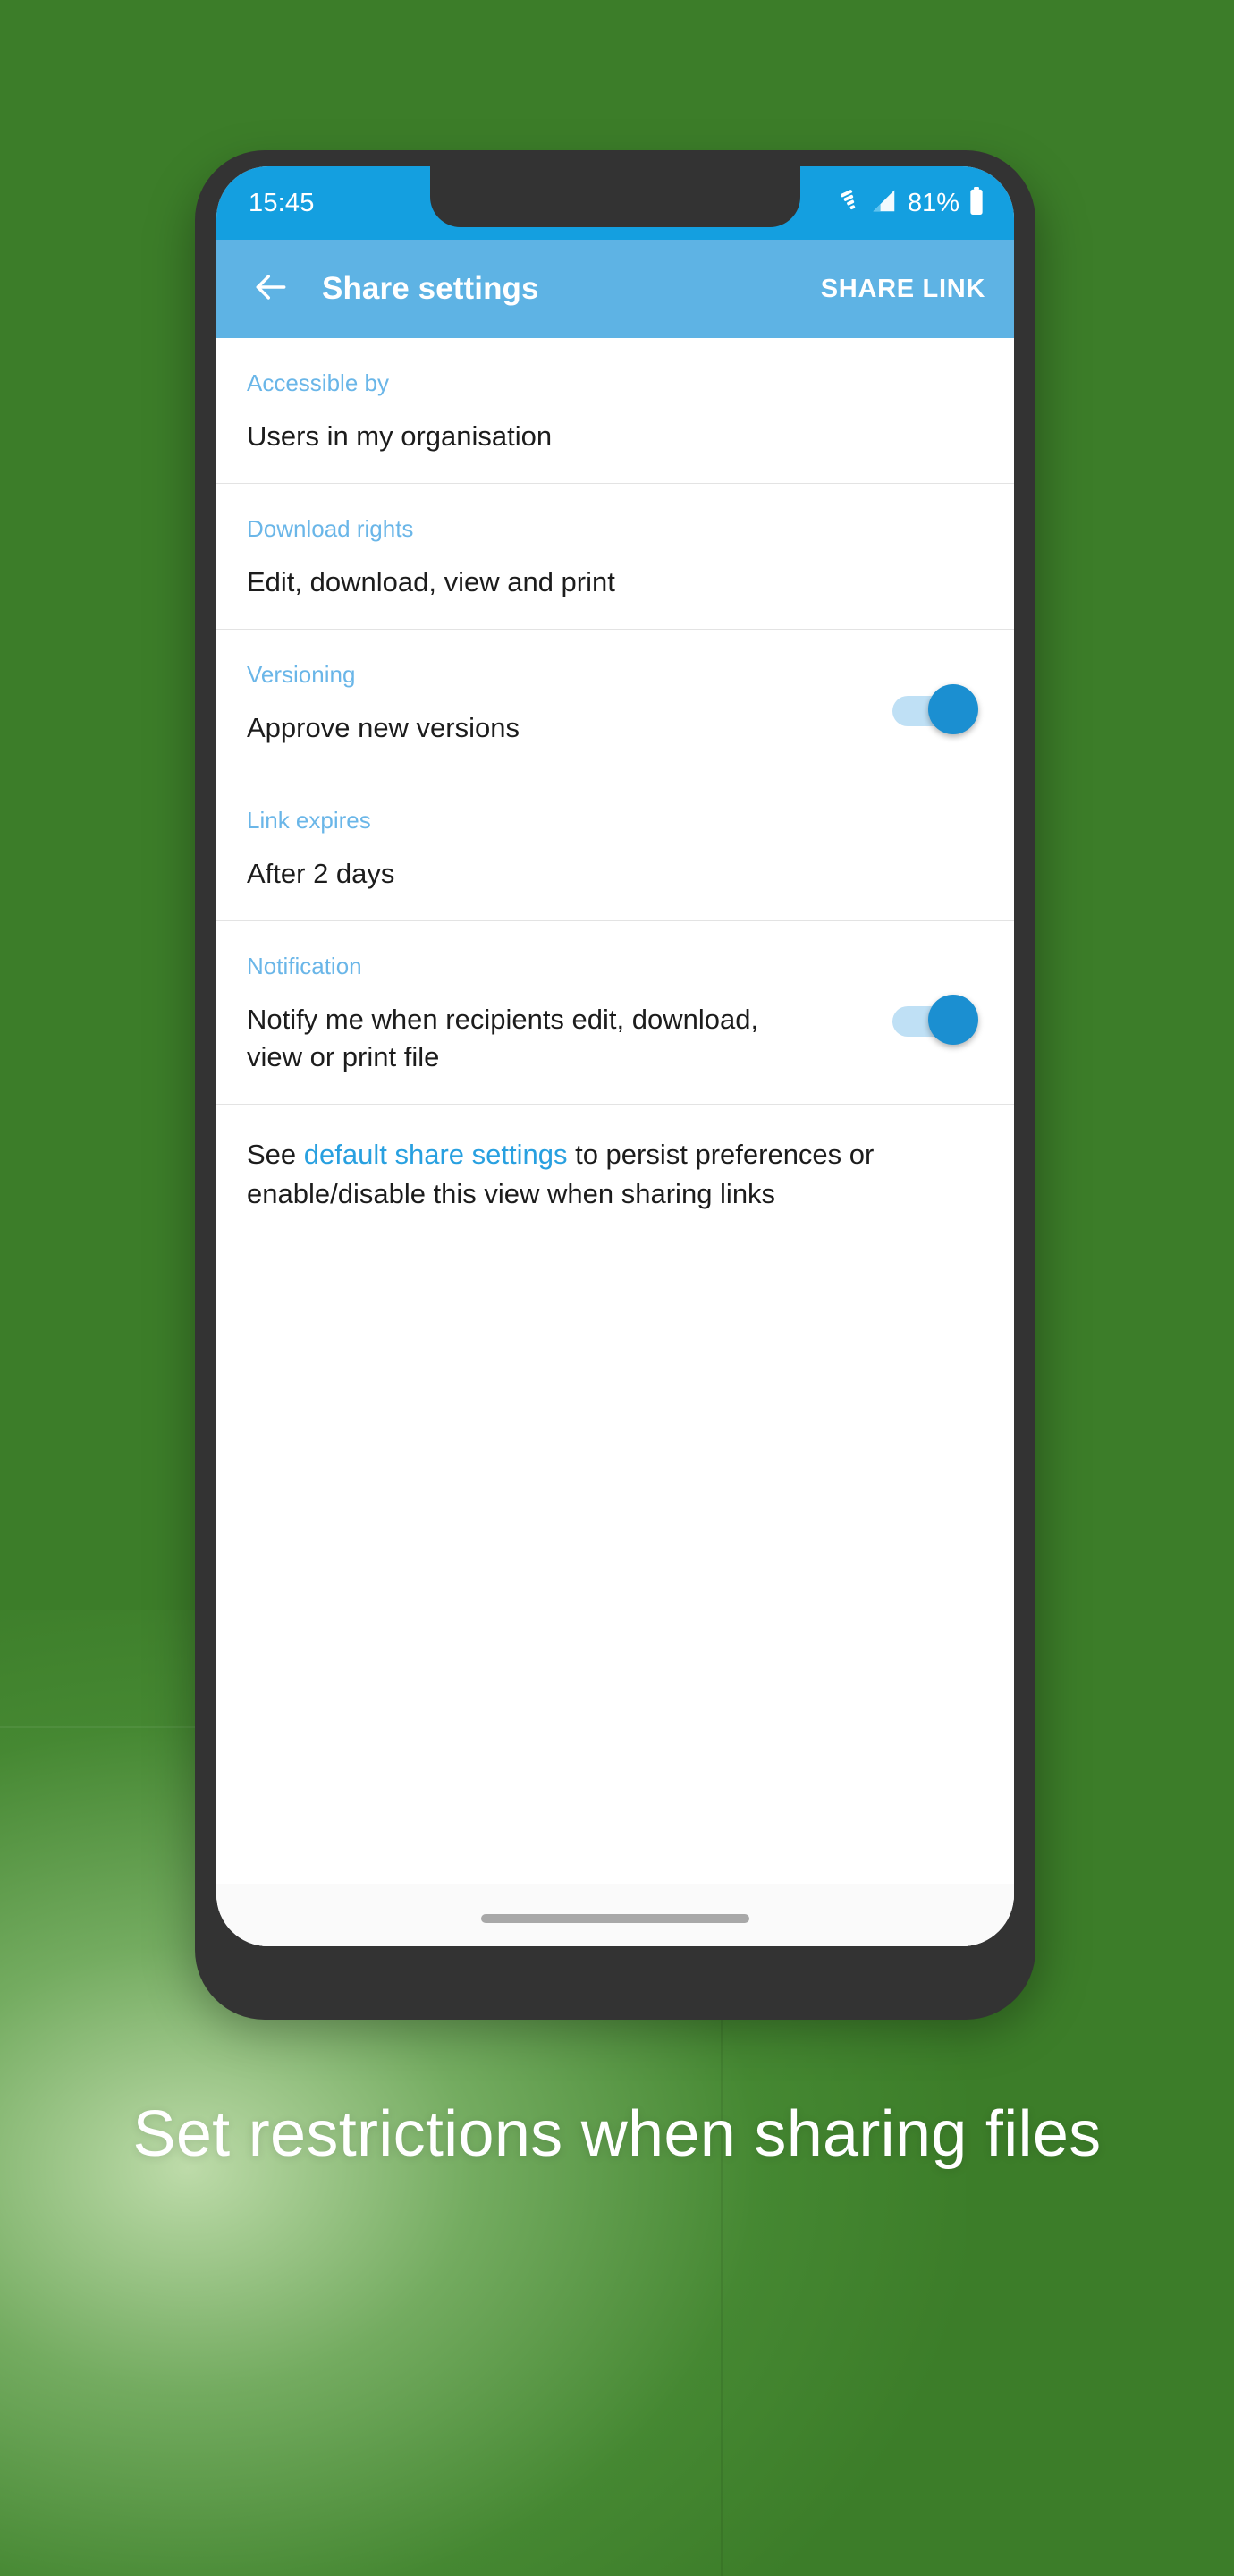 This screenshot has height=2576, width=1234. I want to click on app-bar: Share settings SHARE LINK, so click(615, 289).